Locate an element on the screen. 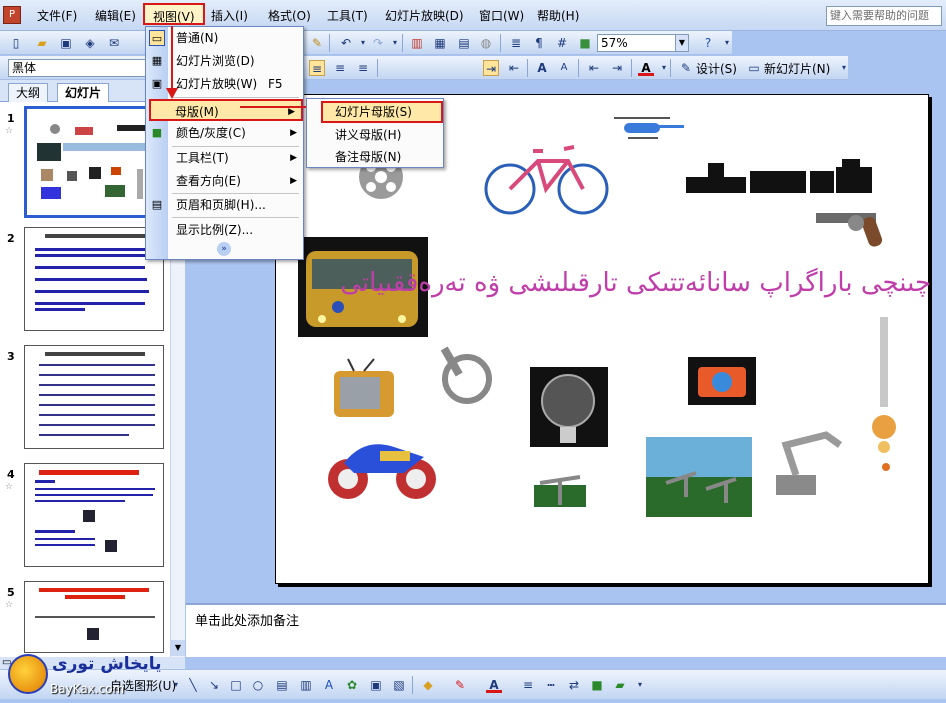 This screenshot has height=703, width=946. email-icon: ✉ is located at coordinates (114, 43).